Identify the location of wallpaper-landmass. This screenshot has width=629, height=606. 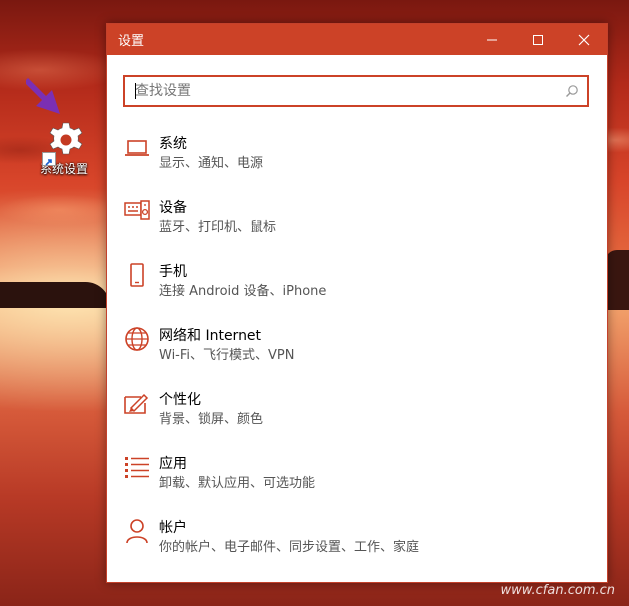
(55, 295).